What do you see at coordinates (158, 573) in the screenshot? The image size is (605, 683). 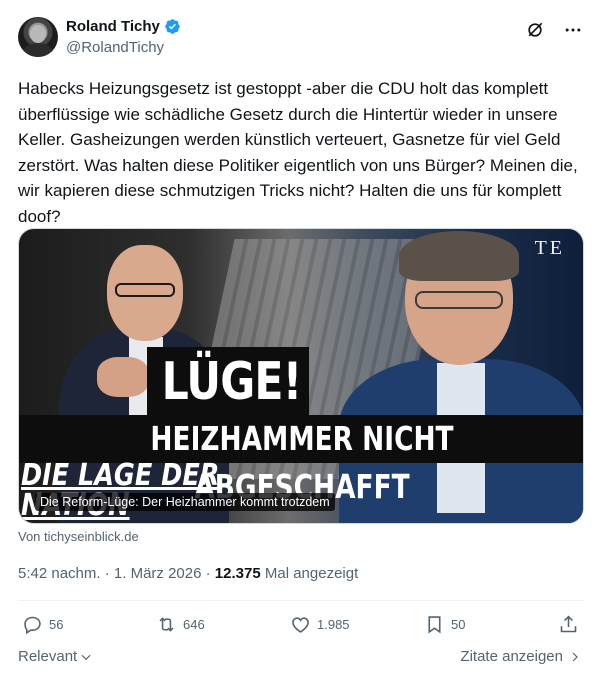 I see `tweet-date: 1. März 2026` at bounding box center [158, 573].